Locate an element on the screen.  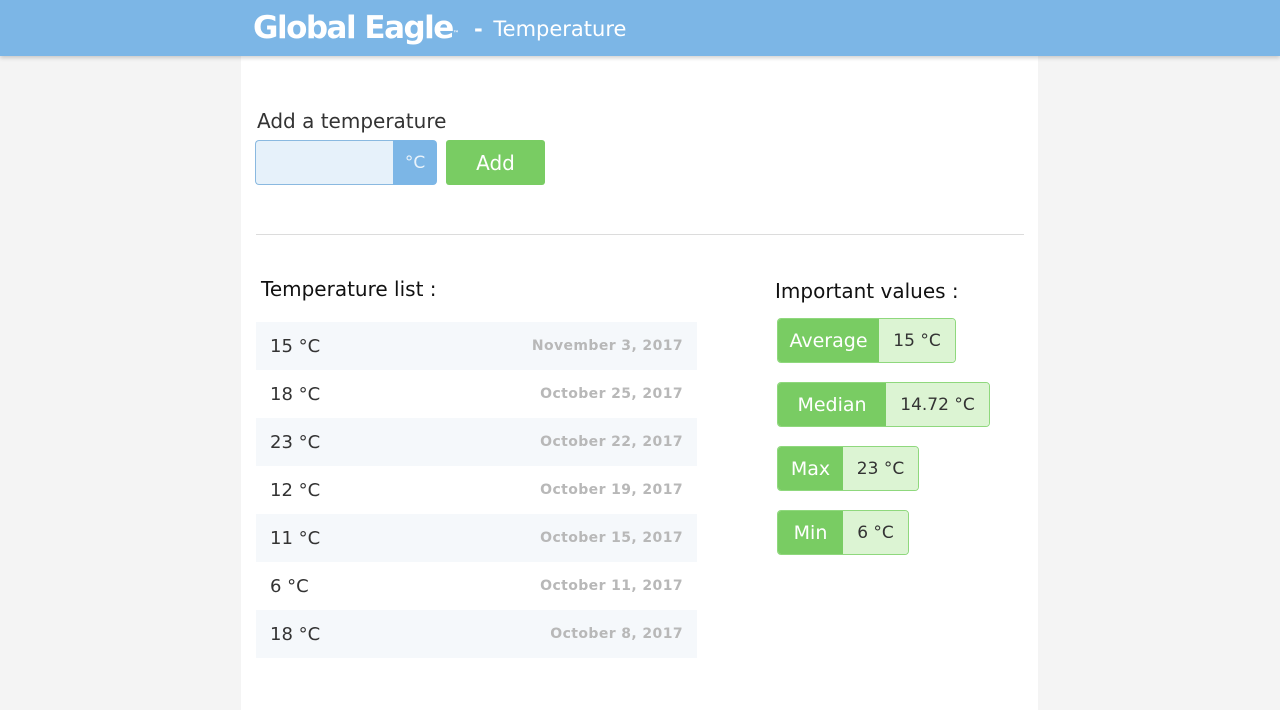
title-dash: - is located at coordinates (478, 29).